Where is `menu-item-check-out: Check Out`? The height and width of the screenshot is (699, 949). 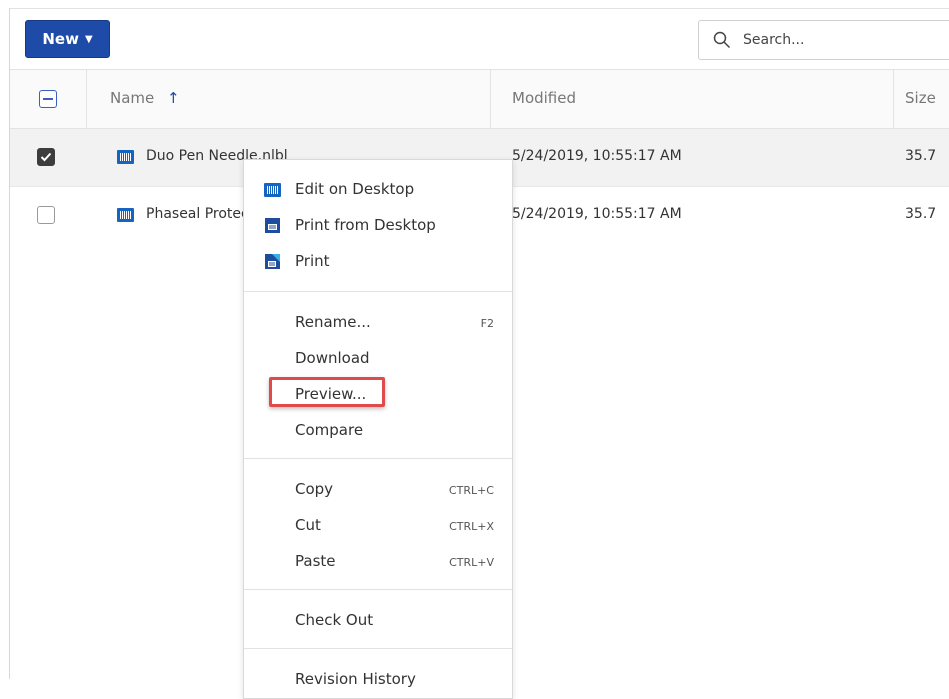
menu-item-check-out: Check Out is located at coordinates (378, 620).